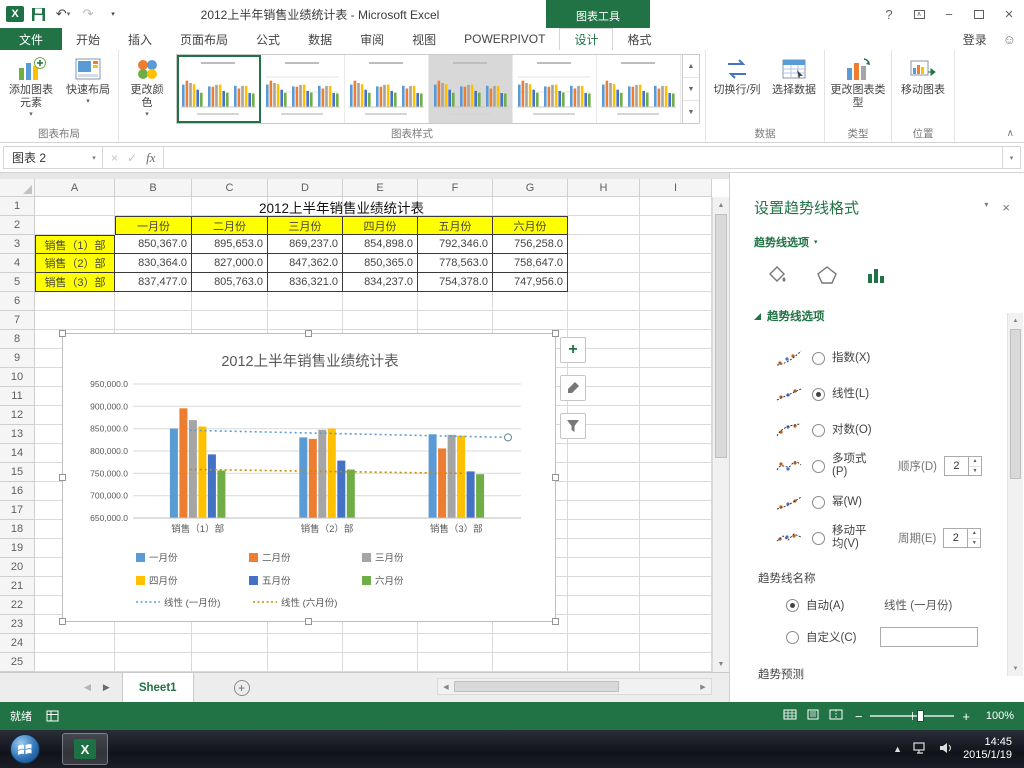 This screenshot has height=768, width=1024. Describe the element at coordinates (721, 664) in the screenshot. I see `scroll-down-icon: ▼` at that location.